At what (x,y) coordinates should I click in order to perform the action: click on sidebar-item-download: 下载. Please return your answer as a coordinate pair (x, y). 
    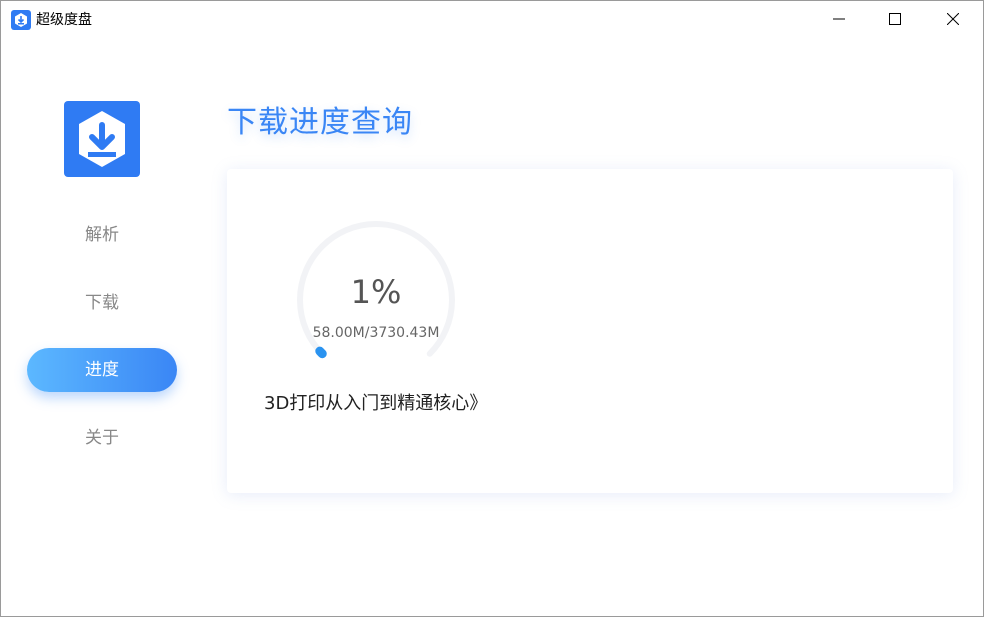
    Looking at the image, I should click on (102, 303).